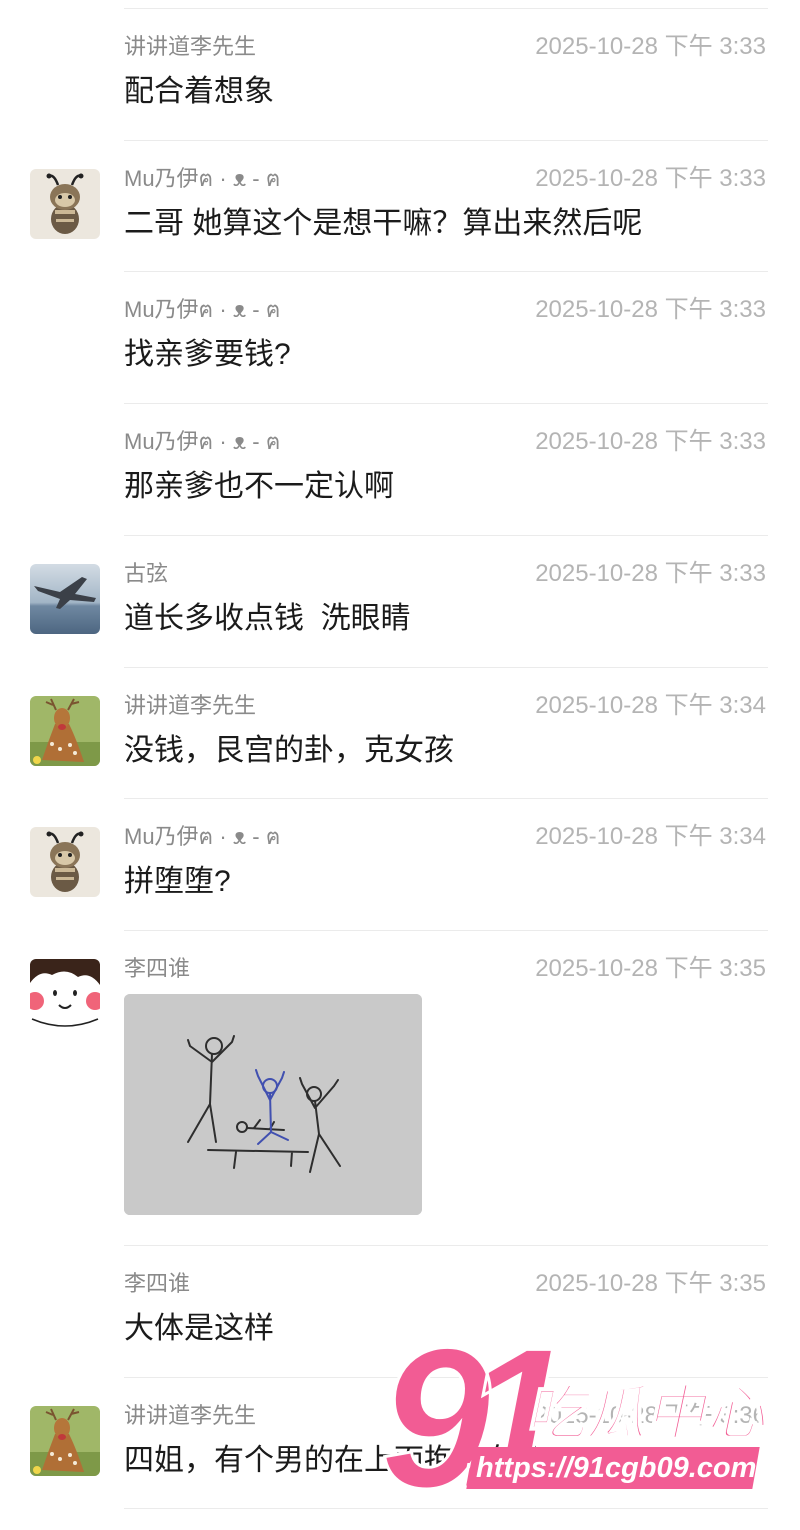 Image resolution: width=800 pixels, height=1530 pixels. Describe the element at coordinates (146, 574) in the screenshot. I see `sender-name: 古弦` at that location.